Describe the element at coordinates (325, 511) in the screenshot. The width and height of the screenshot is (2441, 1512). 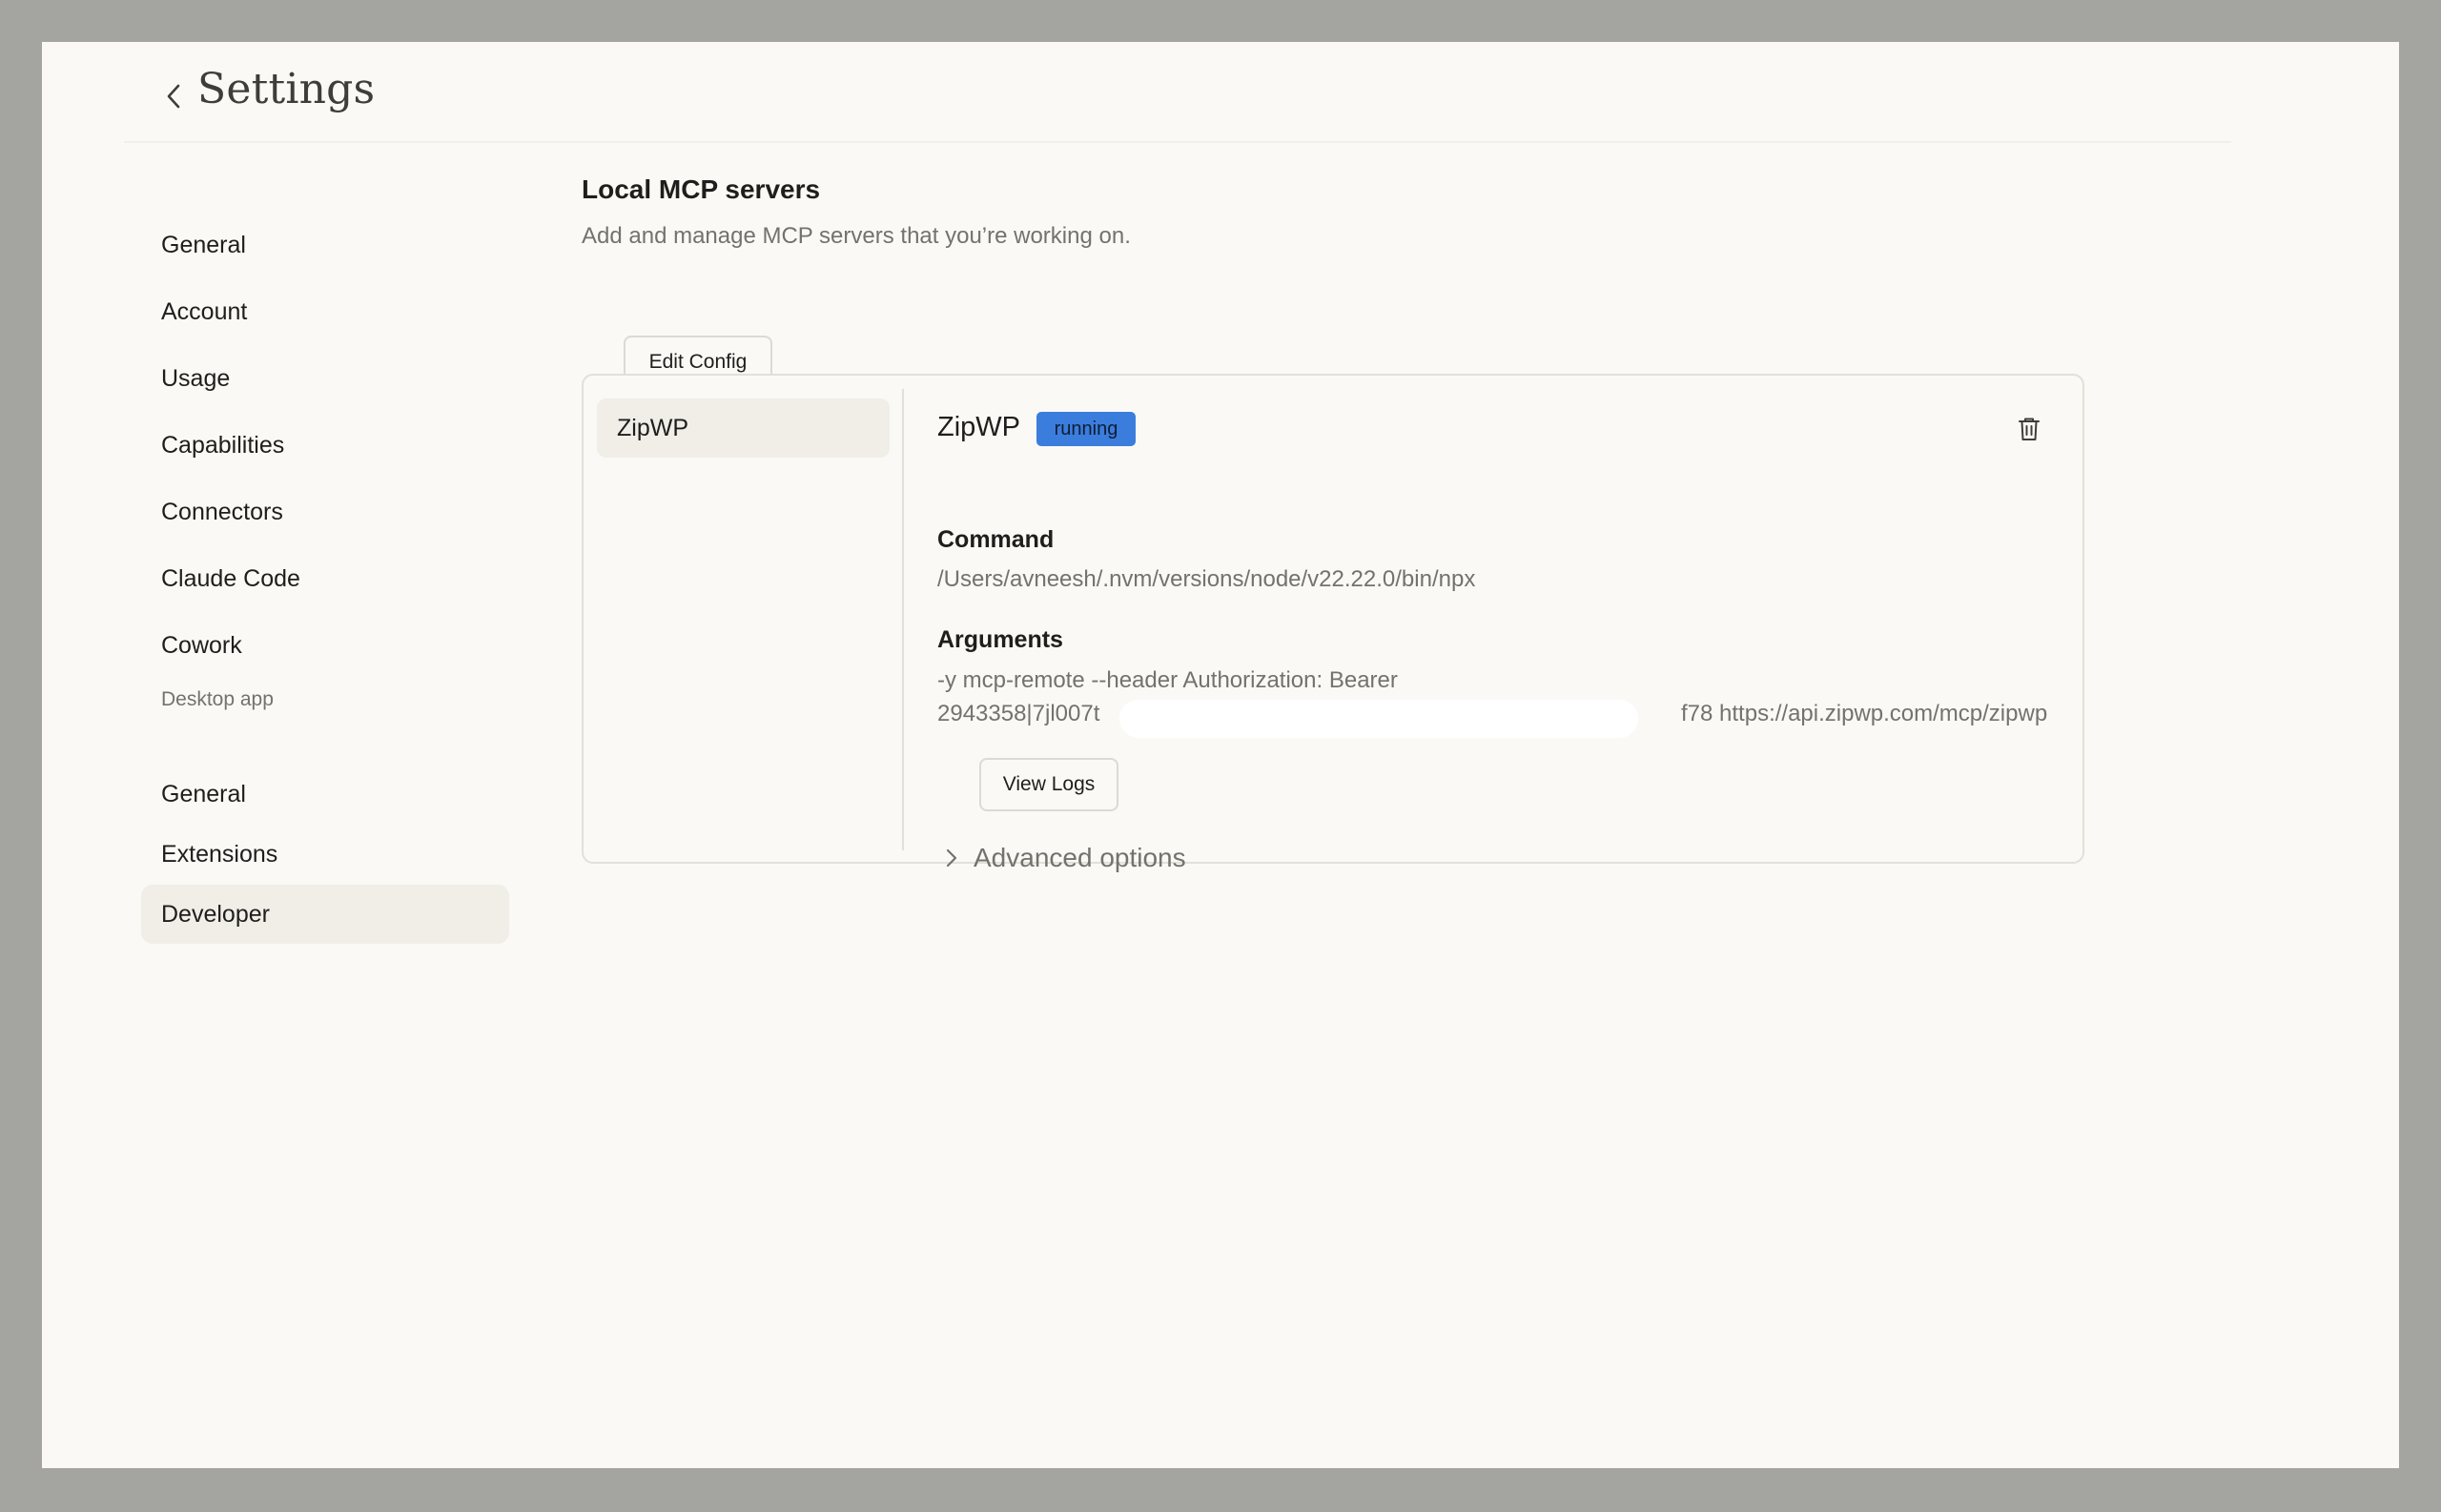
I see `sidebar-item-connectors: Connectors` at that location.